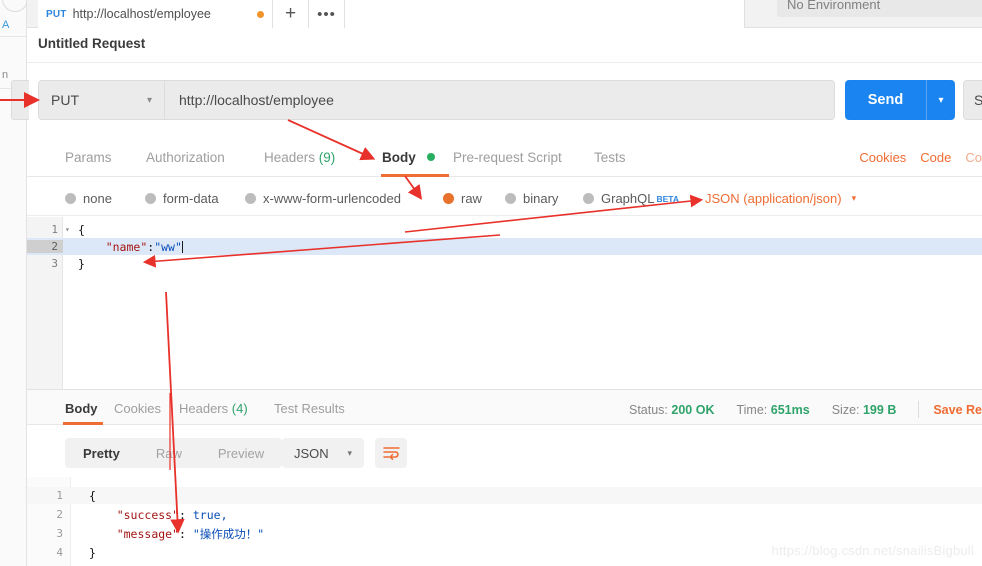 Image resolution: width=982 pixels, height=566 pixels. I want to click on response-tab-test-results: Test Results, so click(309, 408).